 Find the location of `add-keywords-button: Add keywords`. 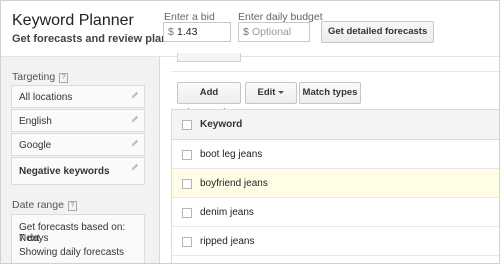

add-keywords-button: Add keywords is located at coordinates (209, 100).